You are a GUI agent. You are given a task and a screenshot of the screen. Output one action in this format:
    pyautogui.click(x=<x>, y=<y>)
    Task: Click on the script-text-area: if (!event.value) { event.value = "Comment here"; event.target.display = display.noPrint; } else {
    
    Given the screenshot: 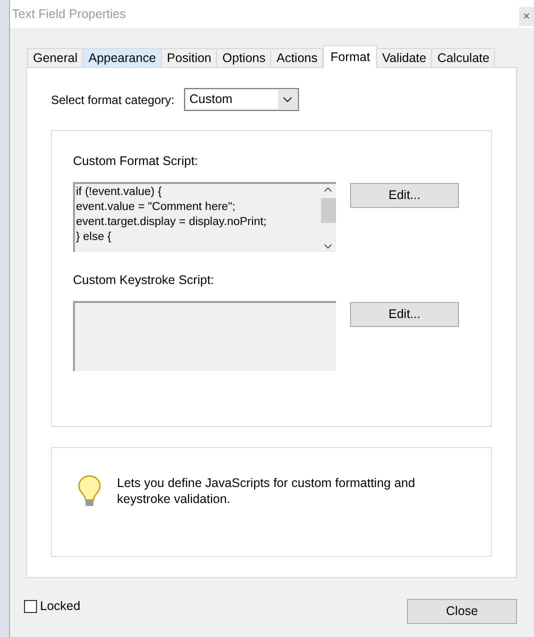 What is the action you would take?
    pyautogui.click(x=204, y=217)
    